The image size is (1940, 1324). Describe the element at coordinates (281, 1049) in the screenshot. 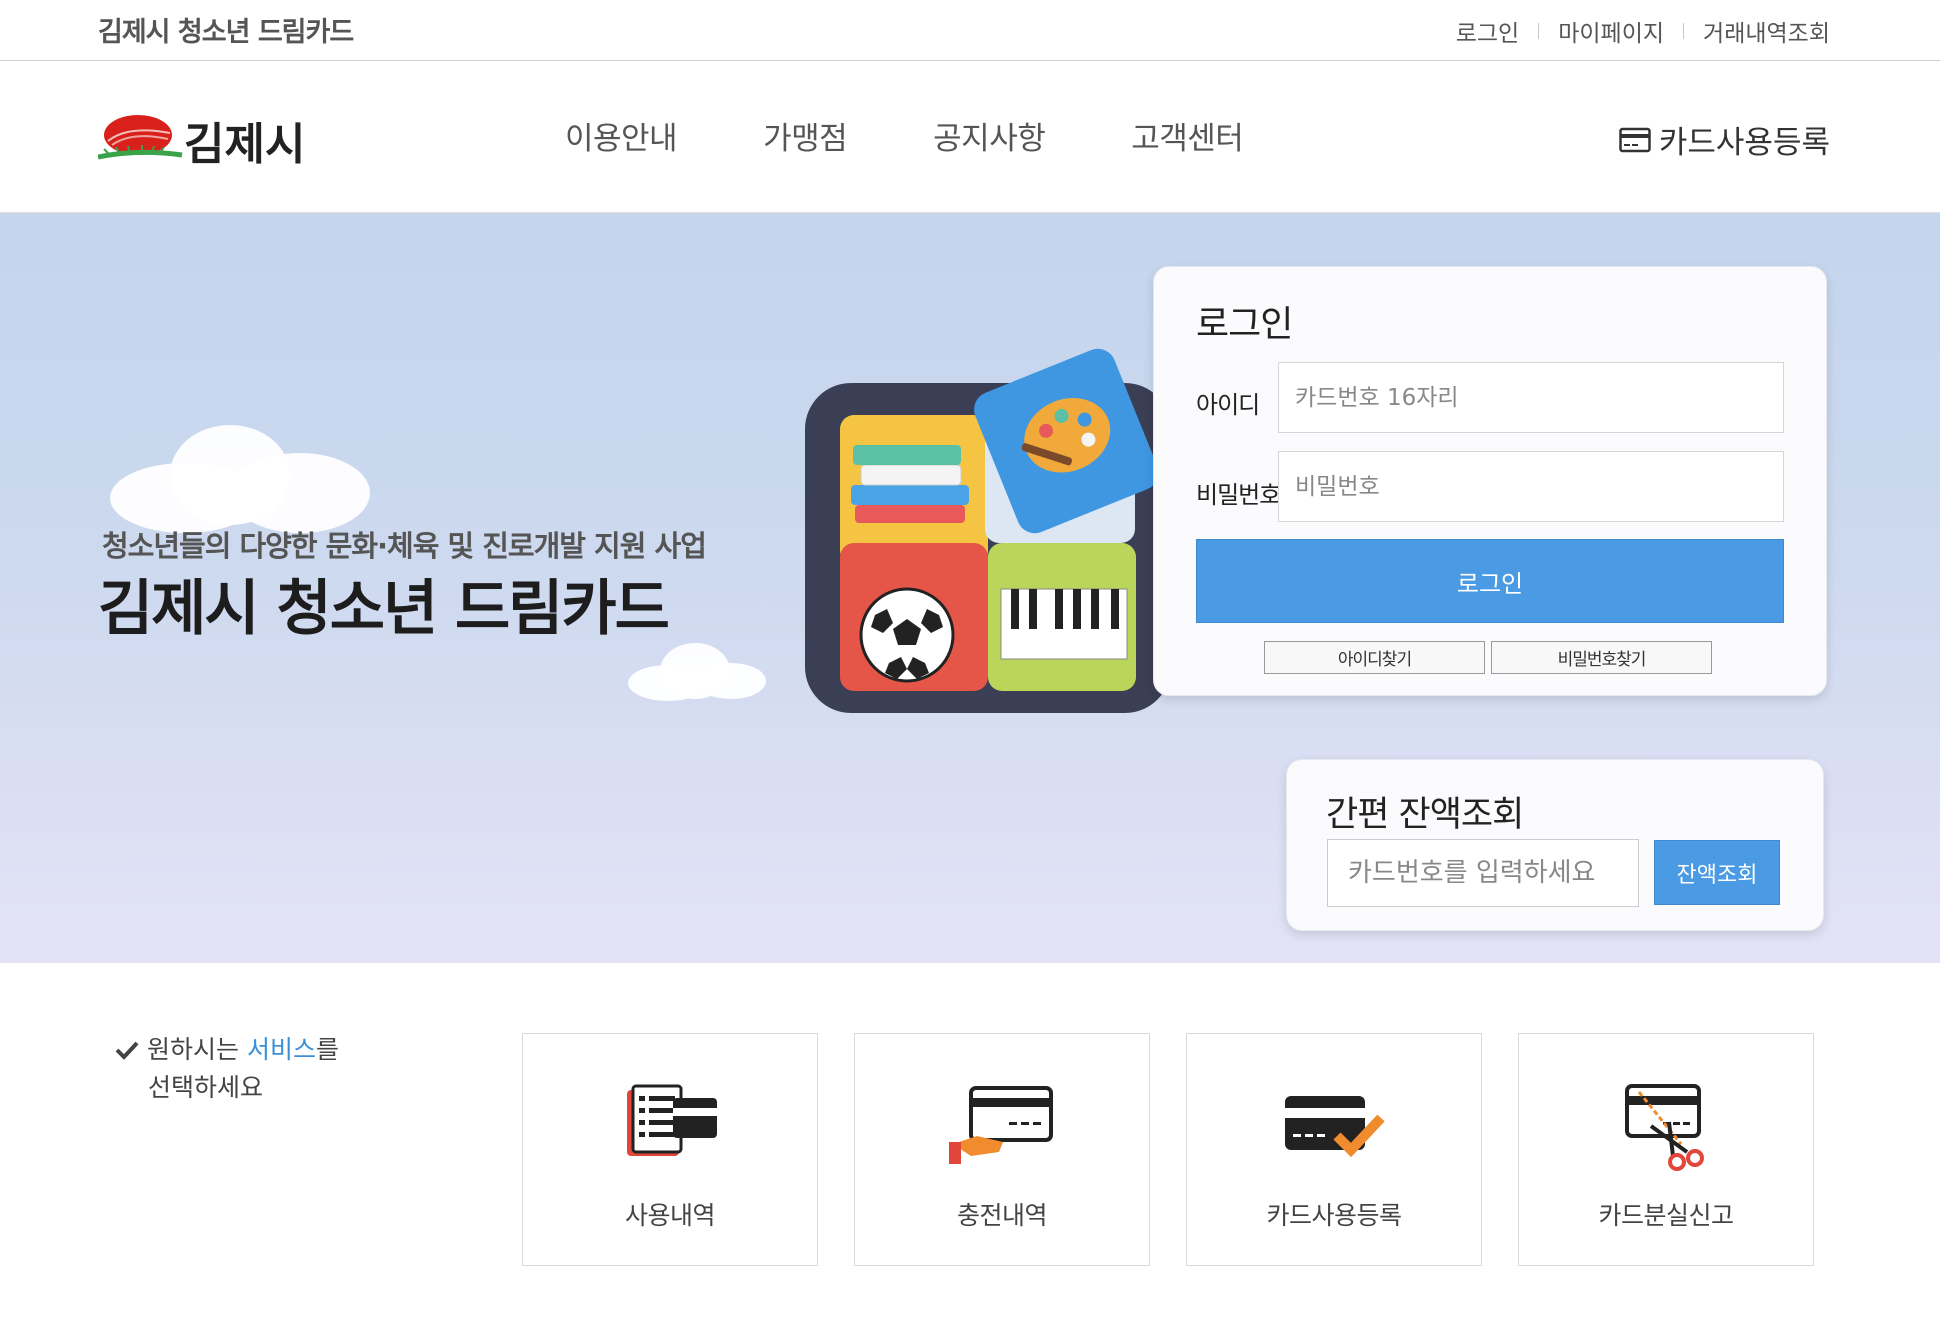

I see `service-intro-accent: 서비스` at that location.